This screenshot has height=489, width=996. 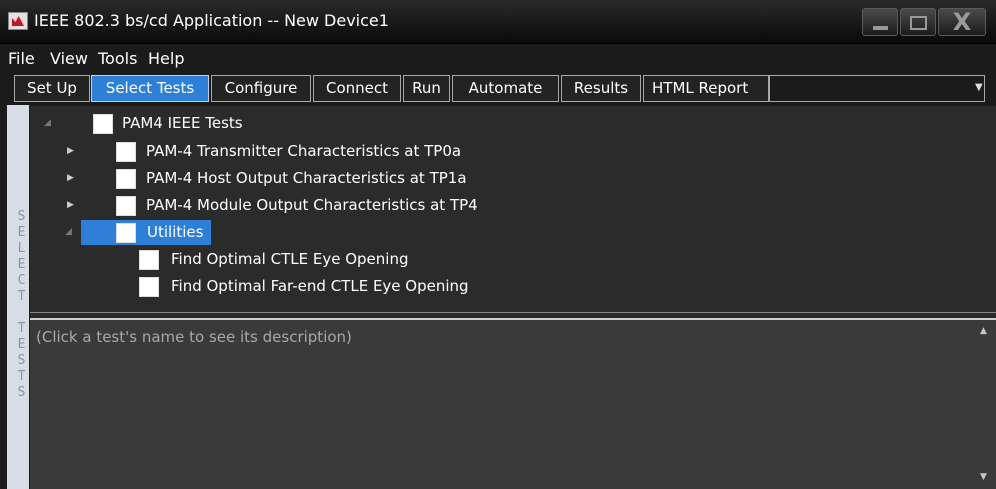 I want to click on tree-label-find-optimal-ctle: Find Optimal CTLE Eye Opening, so click(x=289, y=259).